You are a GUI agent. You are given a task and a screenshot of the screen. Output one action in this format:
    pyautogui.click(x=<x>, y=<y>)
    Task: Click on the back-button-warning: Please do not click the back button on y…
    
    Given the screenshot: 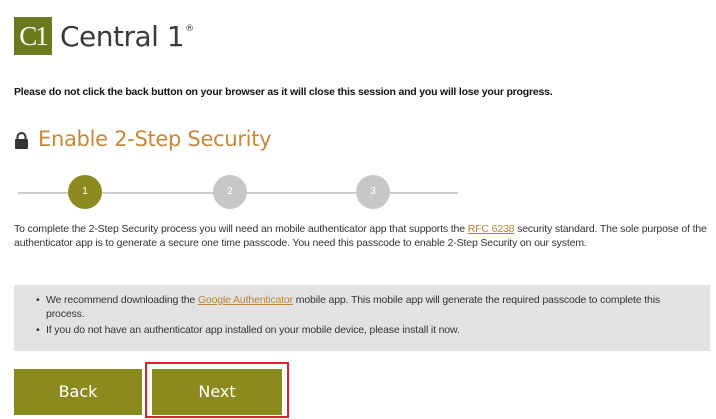 What is the action you would take?
    pyautogui.click(x=283, y=92)
    